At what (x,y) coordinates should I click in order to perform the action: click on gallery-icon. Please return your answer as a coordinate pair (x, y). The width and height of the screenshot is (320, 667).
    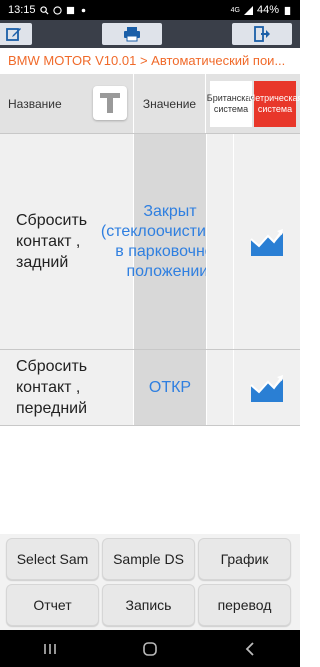
    Looking at the image, I should click on (70, 10).